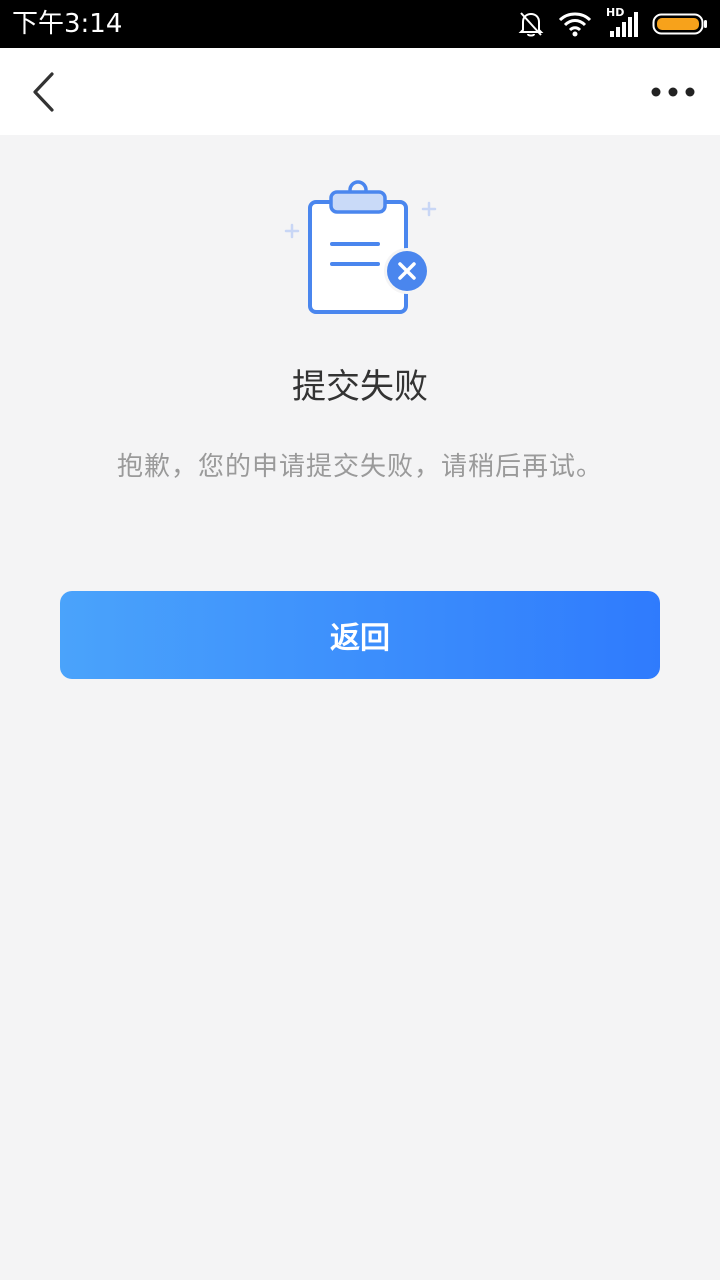 The width and height of the screenshot is (720, 1280). I want to click on signal-icon, so click(624, 24).